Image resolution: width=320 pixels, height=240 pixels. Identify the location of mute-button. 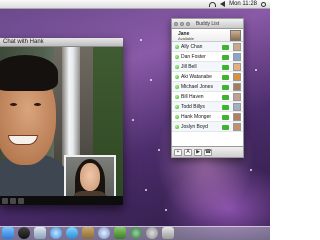
(13, 200).